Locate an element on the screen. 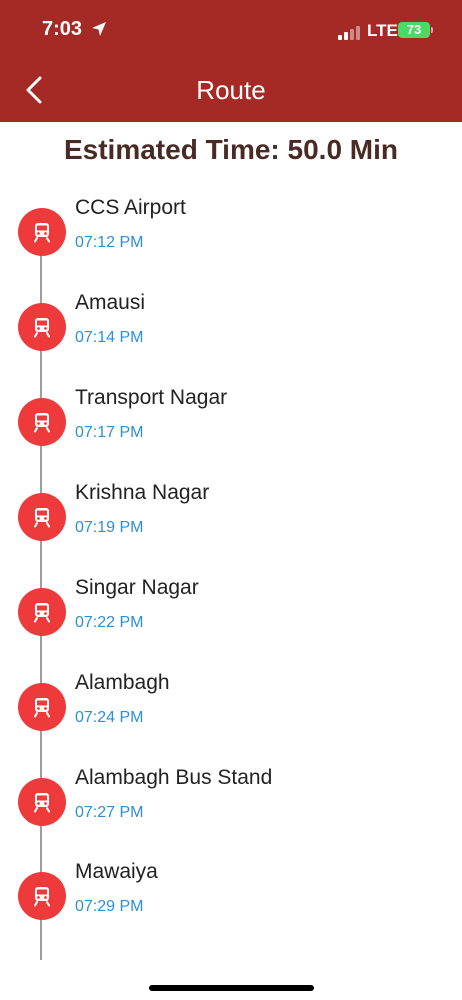  stop-time: 07:22 PM is located at coordinates (109, 622).